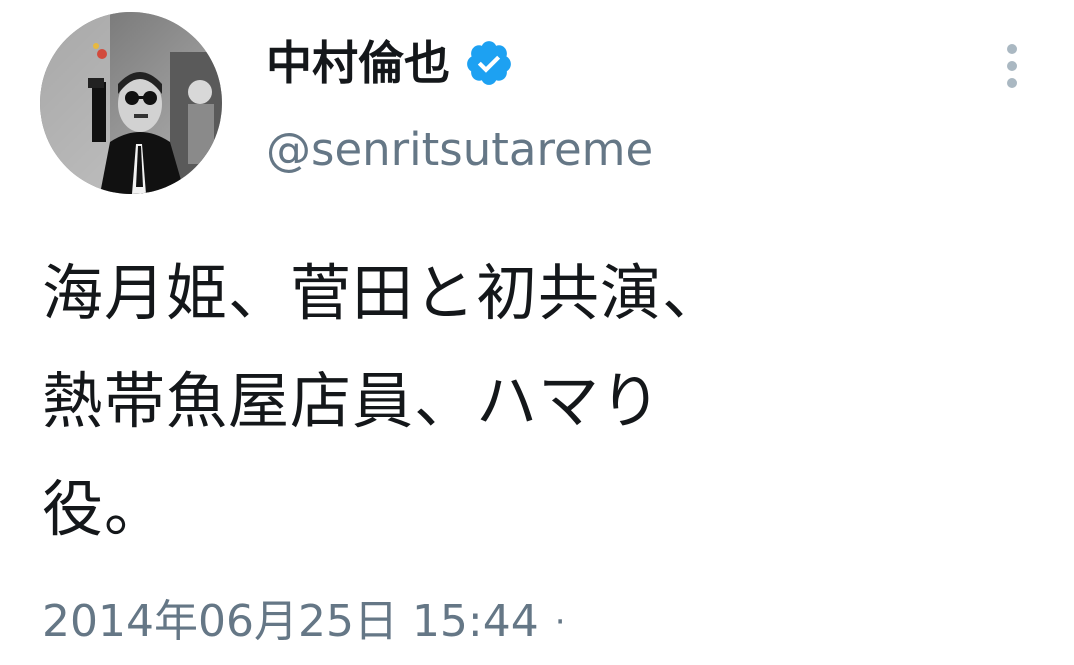  I want to click on author-header: 中村倫也, so click(390, 63).